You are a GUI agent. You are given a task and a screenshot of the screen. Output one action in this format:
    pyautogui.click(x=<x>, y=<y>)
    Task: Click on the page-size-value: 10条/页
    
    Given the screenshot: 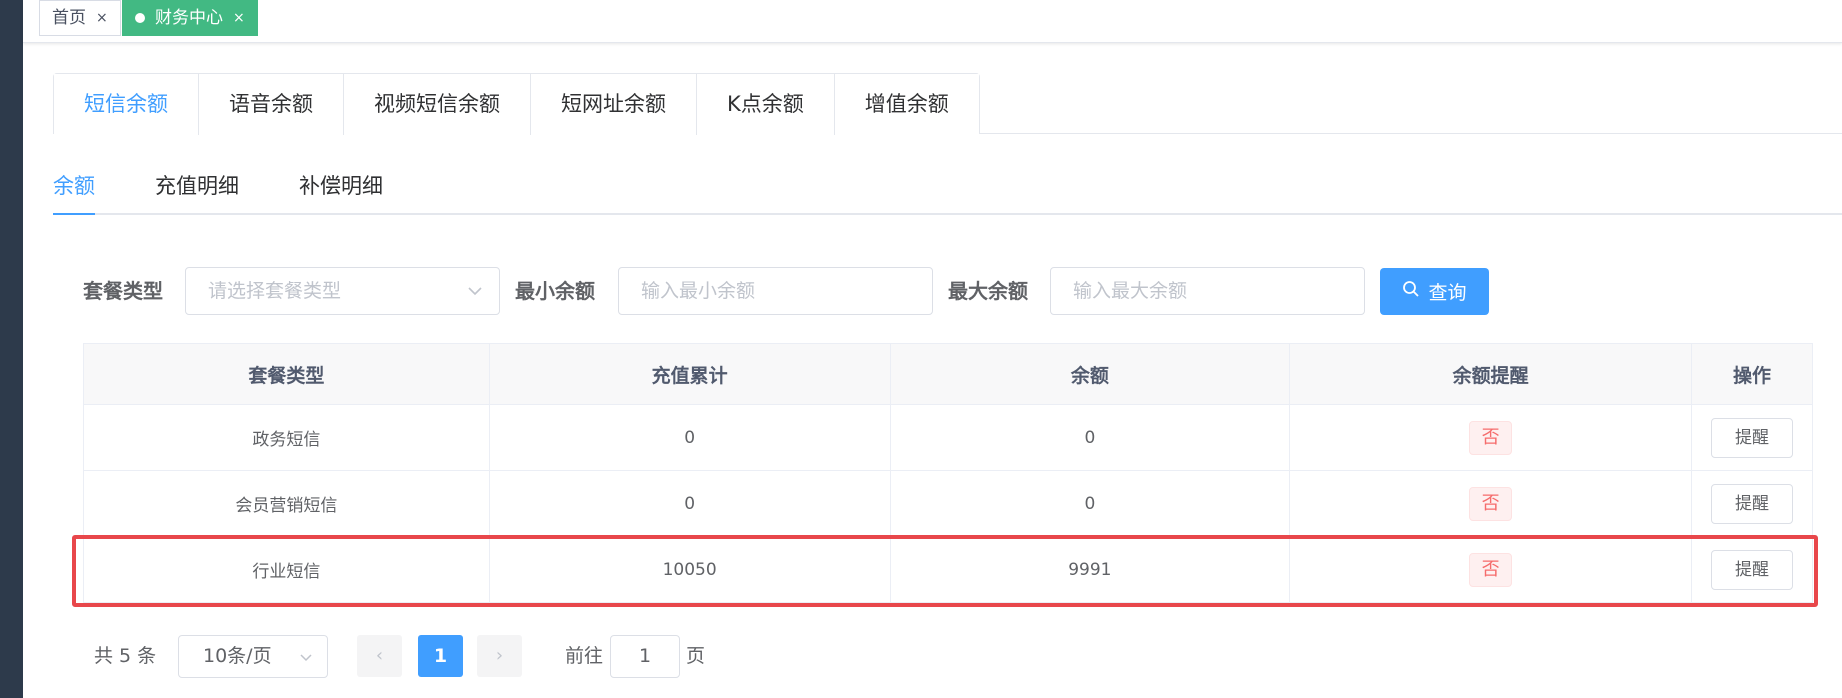 What is the action you would take?
    pyautogui.click(x=237, y=656)
    